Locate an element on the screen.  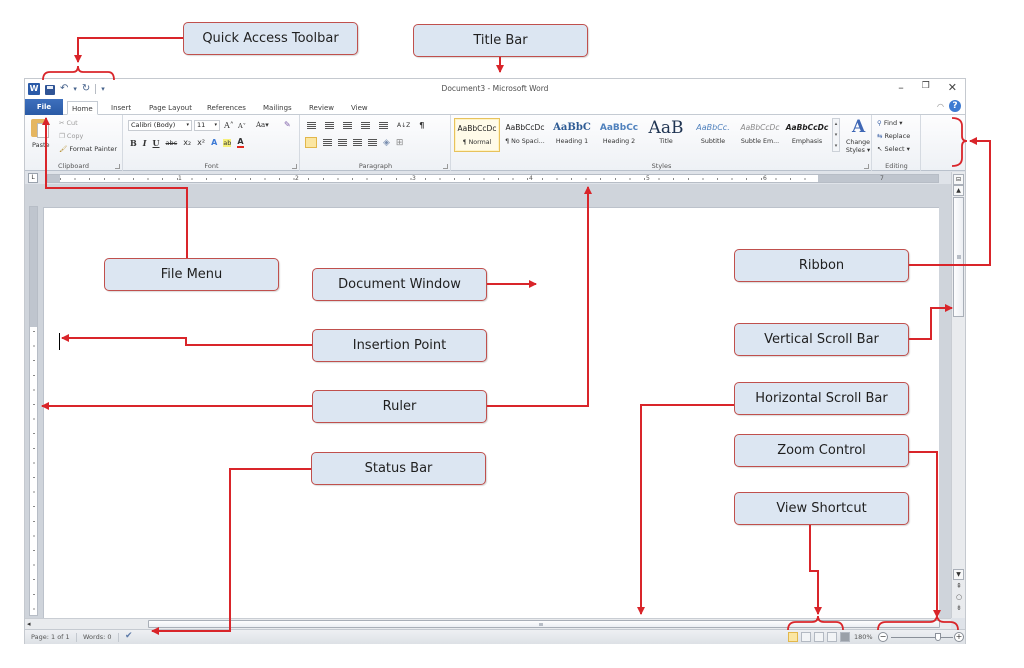
styles-launcher-icon is located at coordinates (866, 166).